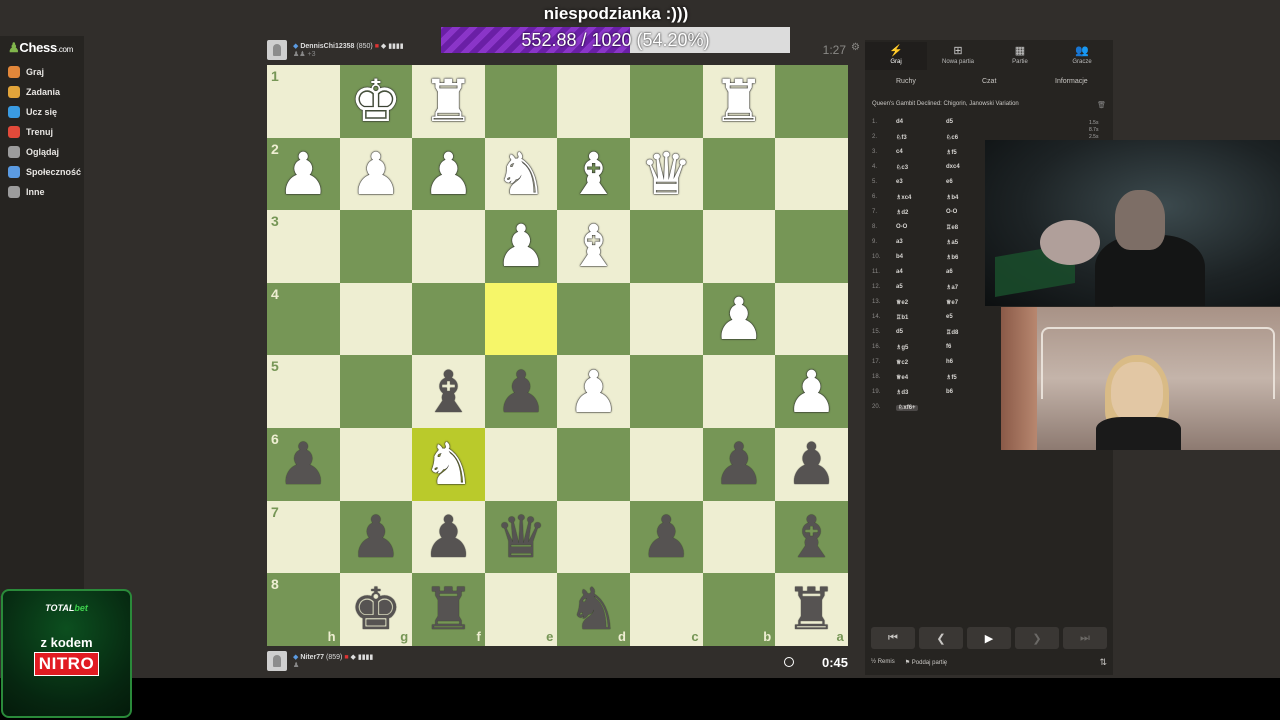  What do you see at coordinates (948, 347) in the screenshot?
I see `black-move: f6` at bounding box center [948, 347].